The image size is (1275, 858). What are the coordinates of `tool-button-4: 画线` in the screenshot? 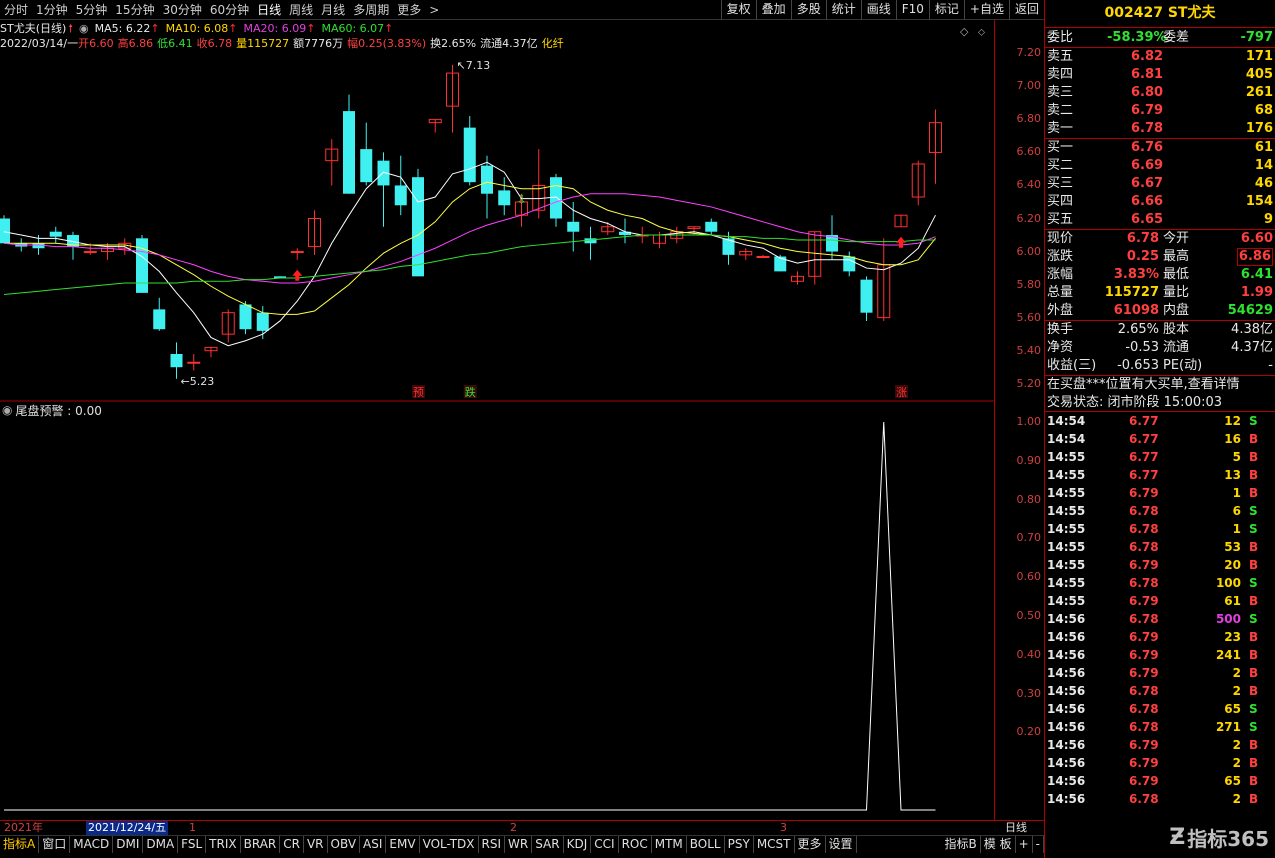 It's located at (878, 10).